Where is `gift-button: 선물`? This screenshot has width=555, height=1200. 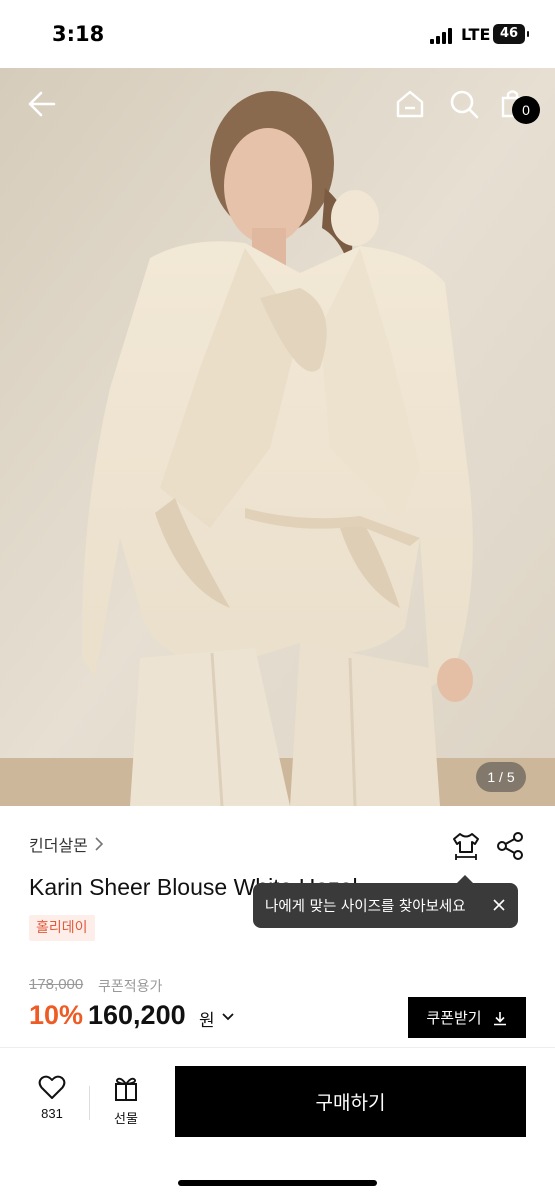
gift-button: 선물 is located at coordinates (126, 1104).